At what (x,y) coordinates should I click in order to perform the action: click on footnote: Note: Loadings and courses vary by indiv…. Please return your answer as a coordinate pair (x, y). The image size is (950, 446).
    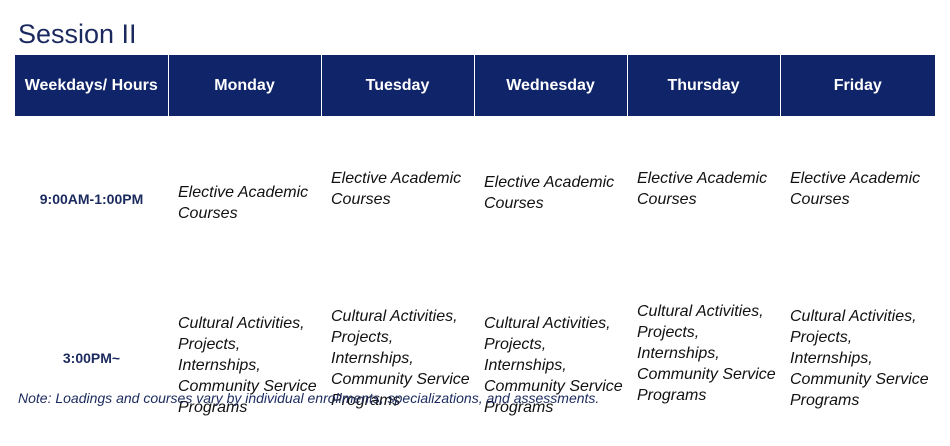
    Looking at the image, I should click on (309, 398).